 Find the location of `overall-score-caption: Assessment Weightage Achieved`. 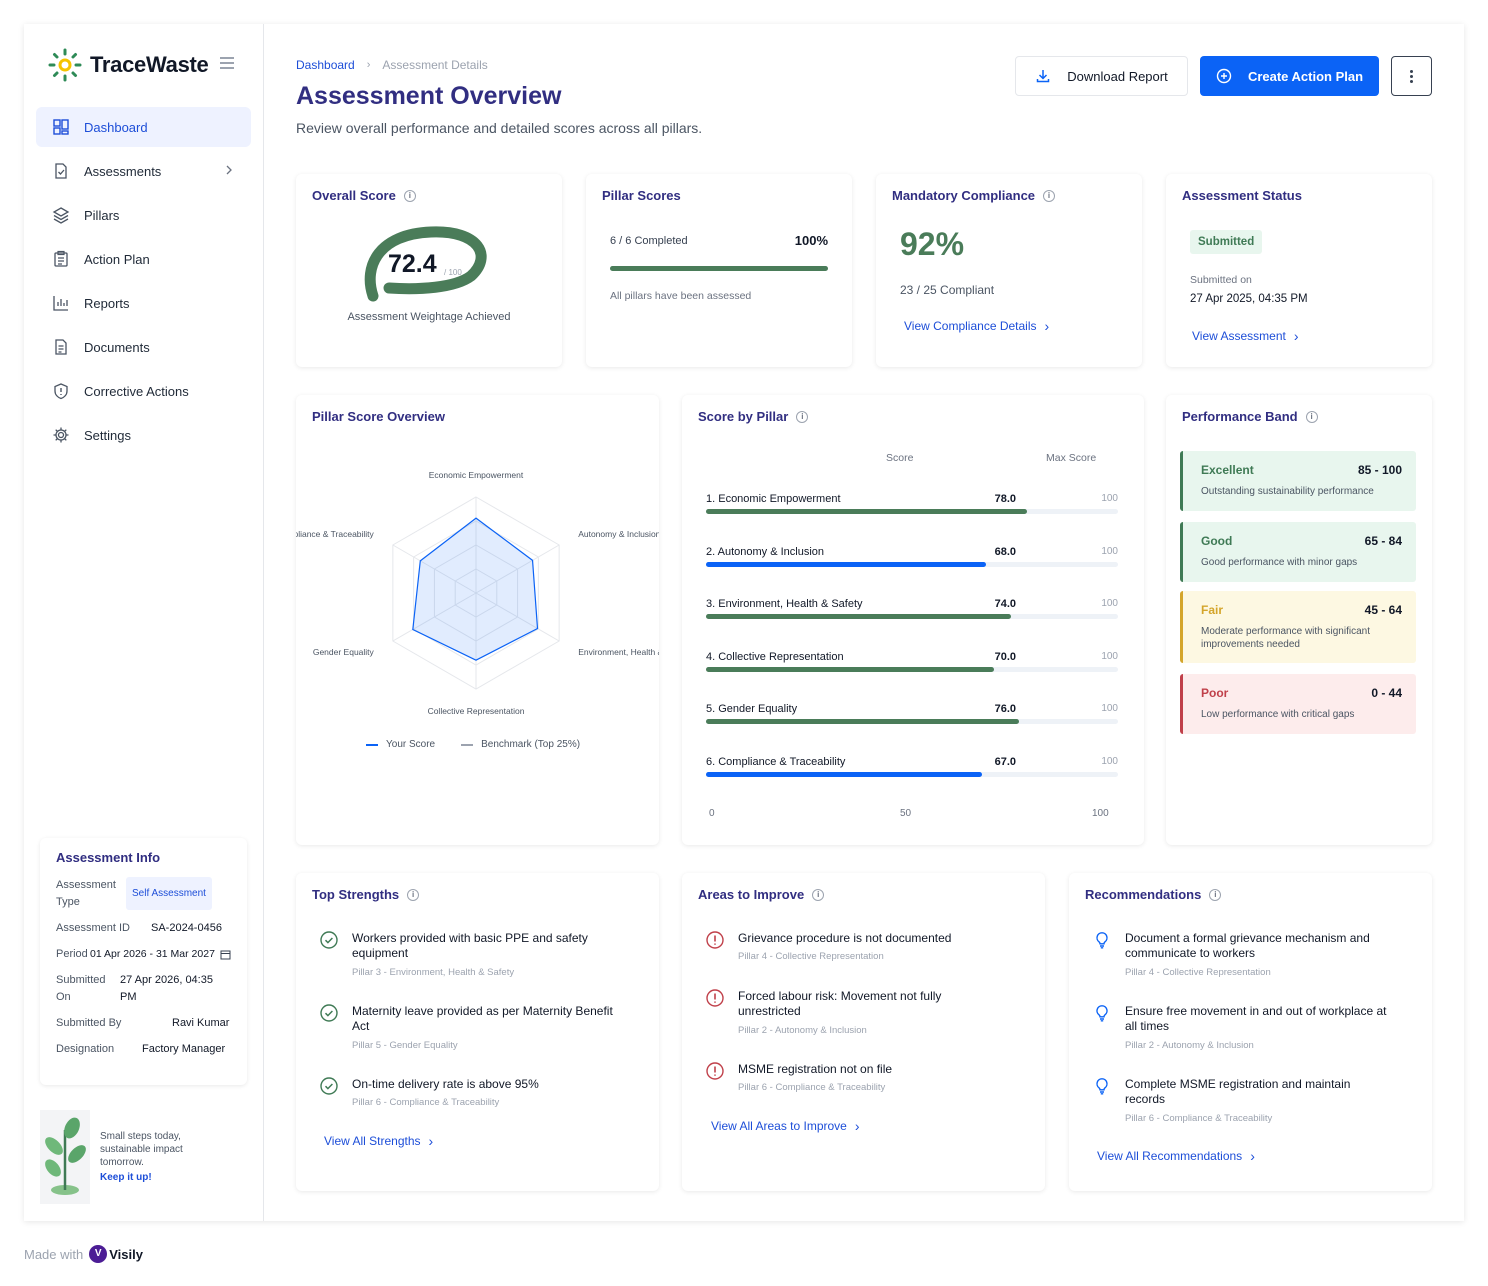

overall-score-caption: Assessment Weightage Achieved is located at coordinates (429, 317).